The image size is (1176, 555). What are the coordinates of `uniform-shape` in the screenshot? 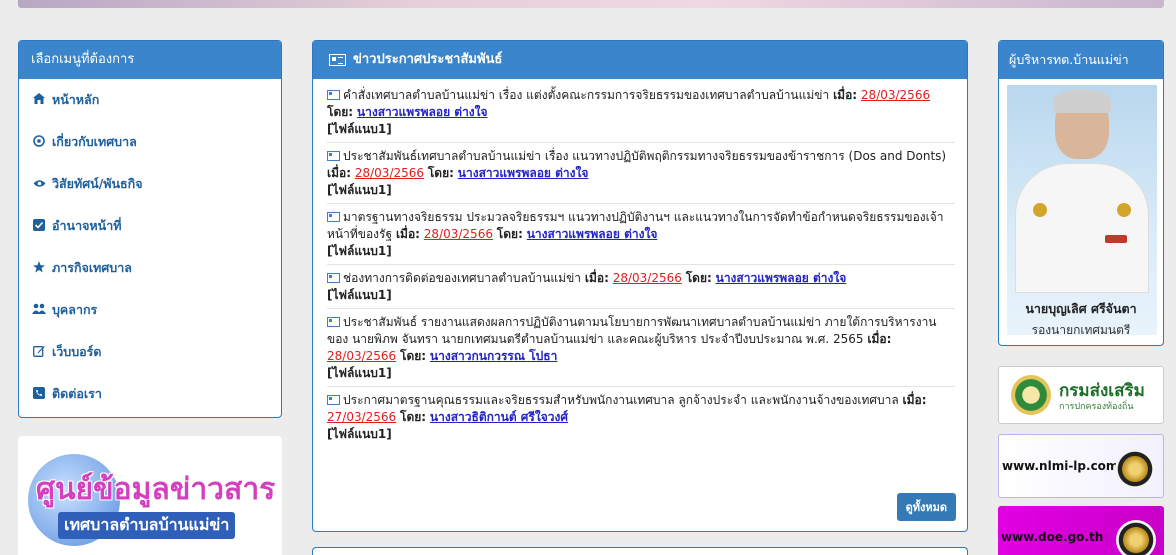 It's located at (1082, 228).